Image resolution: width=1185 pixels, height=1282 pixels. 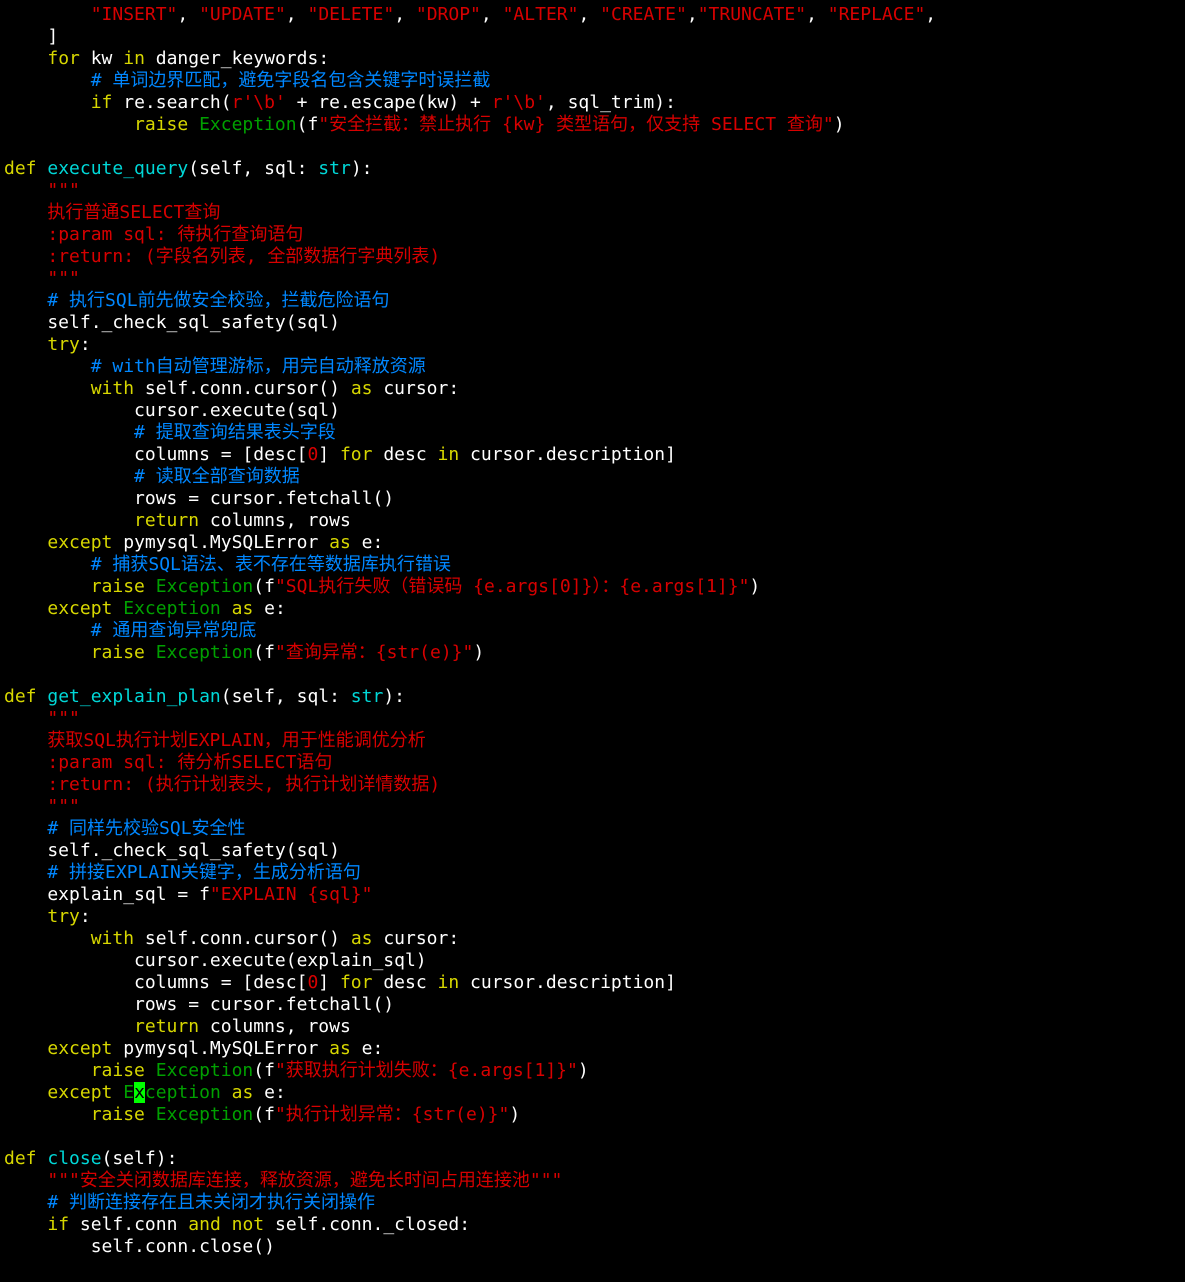 I want to click on code-token: "TRUNCATE", so click(x=752, y=14).